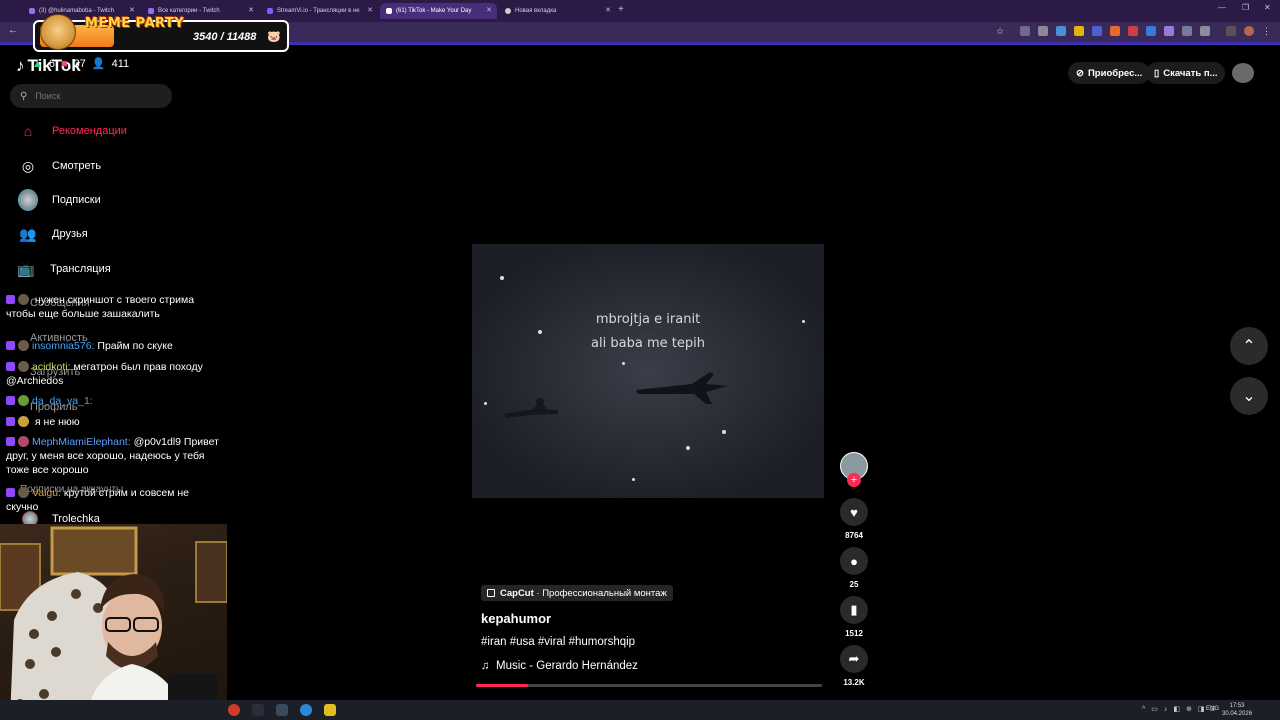  I want to click on search-box: ⚲, so click(91, 96).